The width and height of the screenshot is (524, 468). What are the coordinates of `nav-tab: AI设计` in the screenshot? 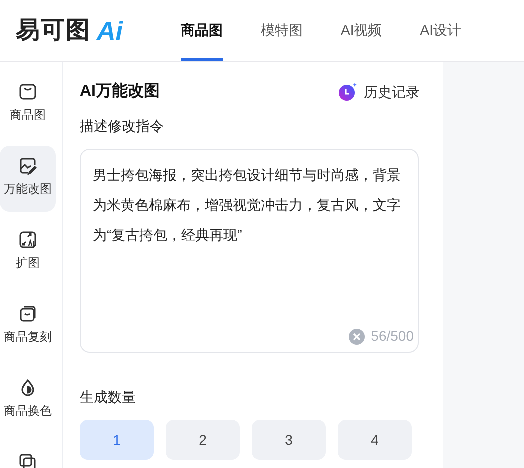 It's located at (441, 30).